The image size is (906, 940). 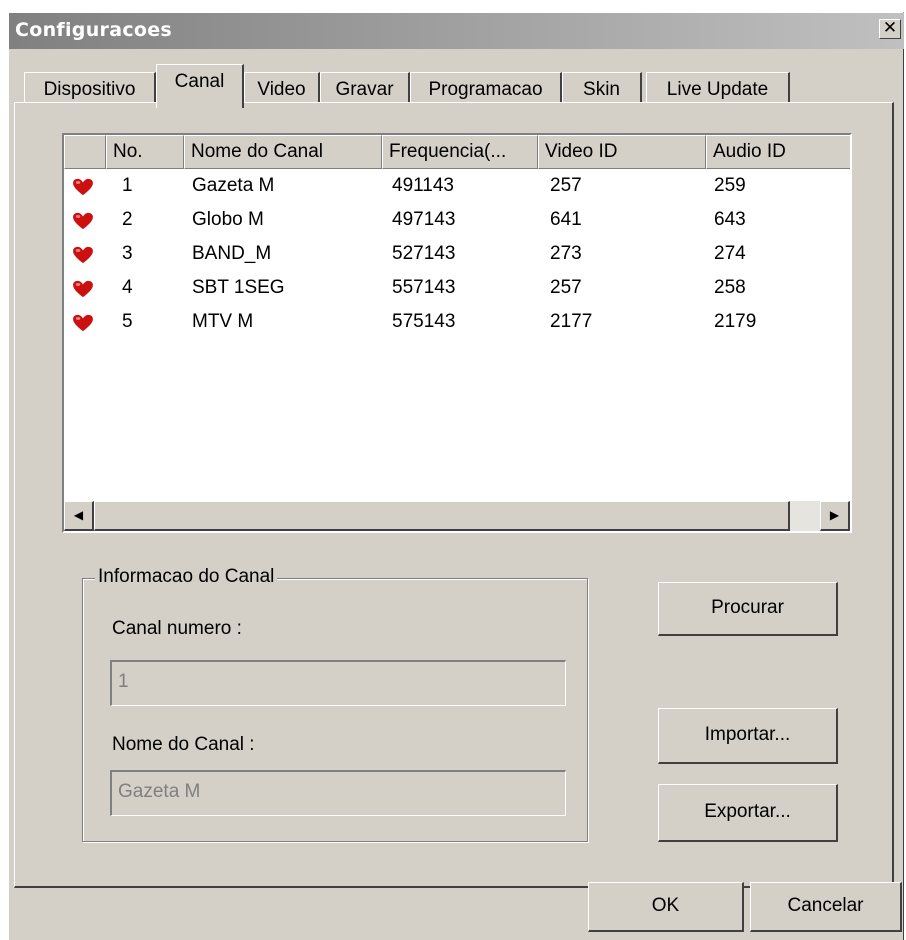 I want to click on scroll-right-button: ▶, so click(x=835, y=516).